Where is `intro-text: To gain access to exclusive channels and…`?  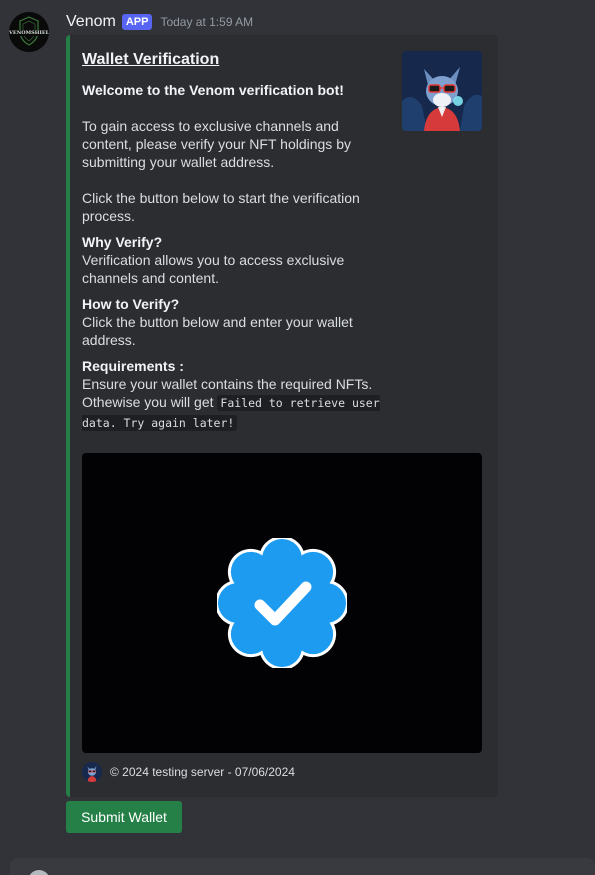 intro-text: To gain access to exclusive channels and… is located at coordinates (216, 144).